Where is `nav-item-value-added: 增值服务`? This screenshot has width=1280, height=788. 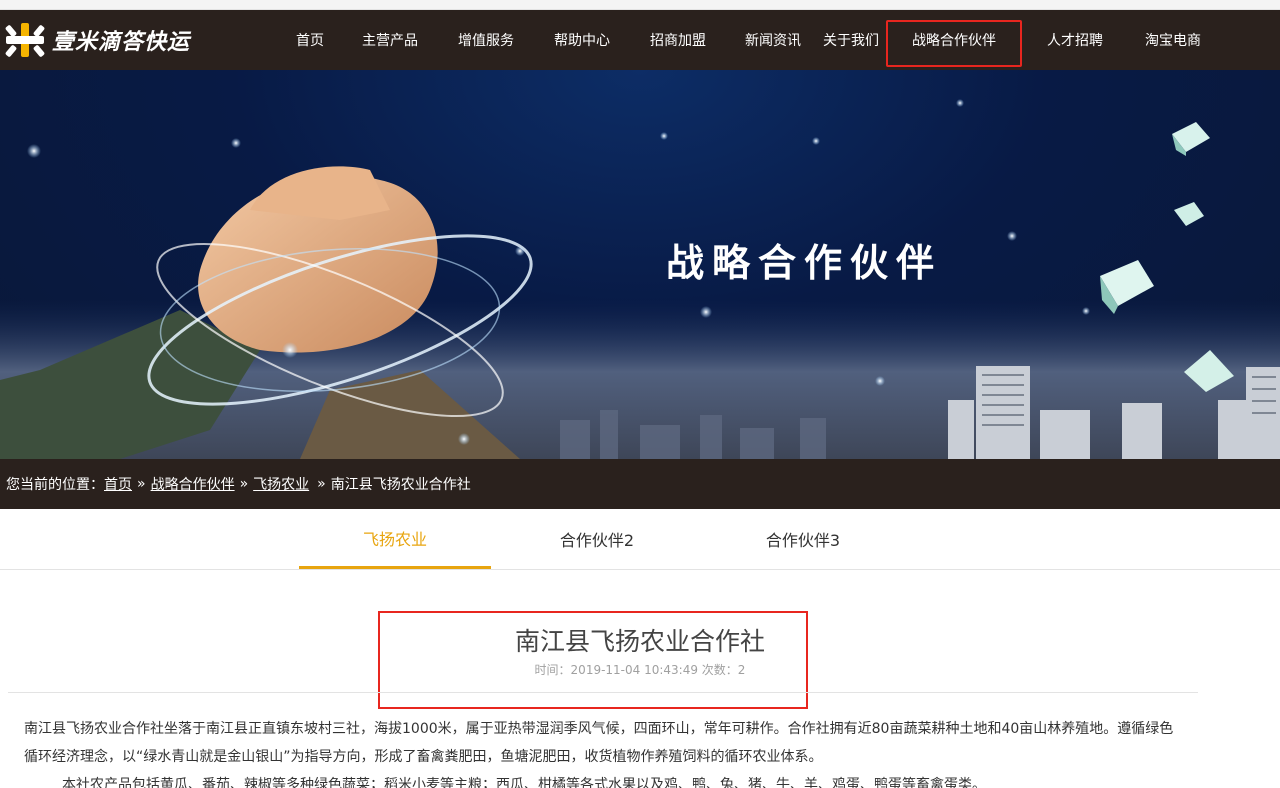 nav-item-value-added: 增值服务 is located at coordinates (486, 40).